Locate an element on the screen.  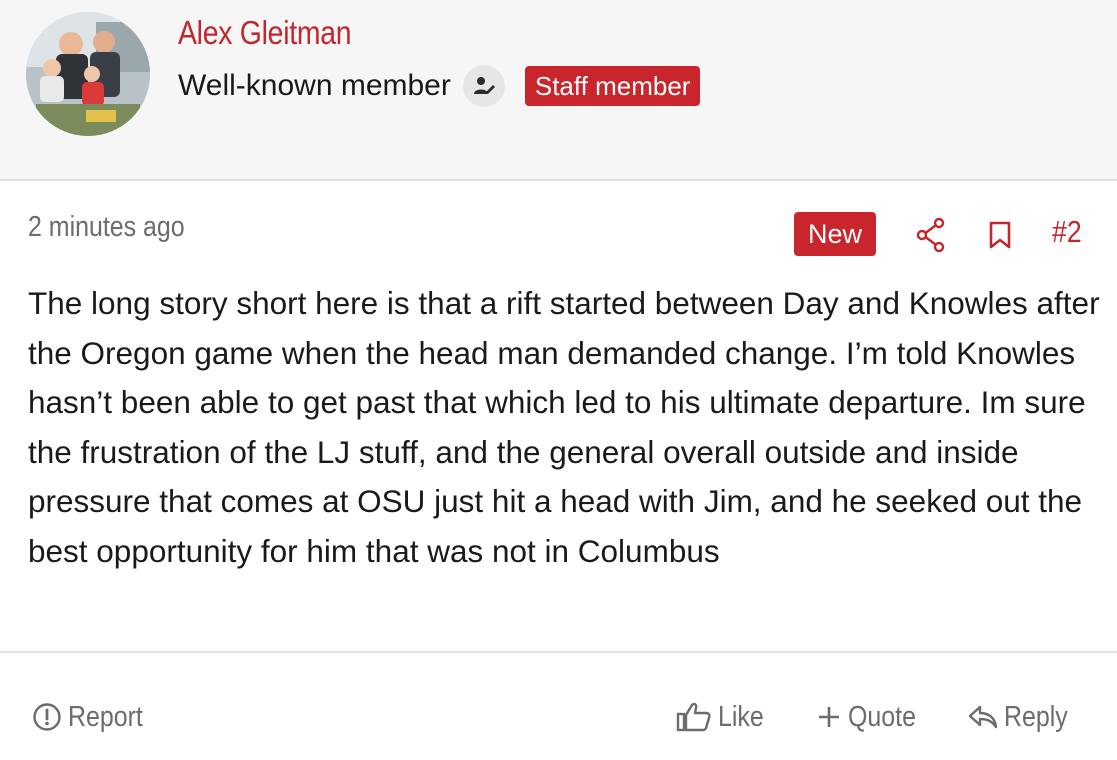
author-name: Alex Gleitman is located at coordinates (265, 33).